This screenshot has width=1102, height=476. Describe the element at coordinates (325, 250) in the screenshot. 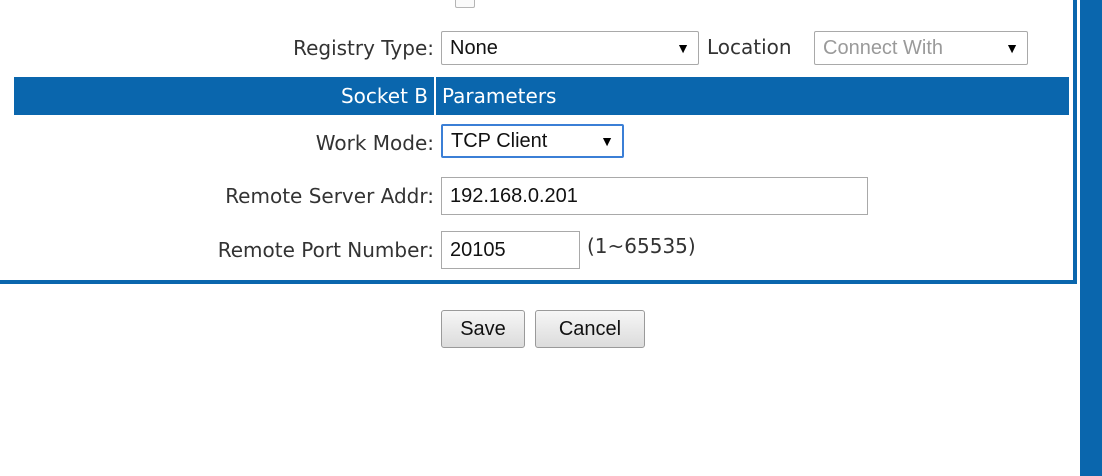

I see `remote-port-label: Remote Port Number:` at that location.